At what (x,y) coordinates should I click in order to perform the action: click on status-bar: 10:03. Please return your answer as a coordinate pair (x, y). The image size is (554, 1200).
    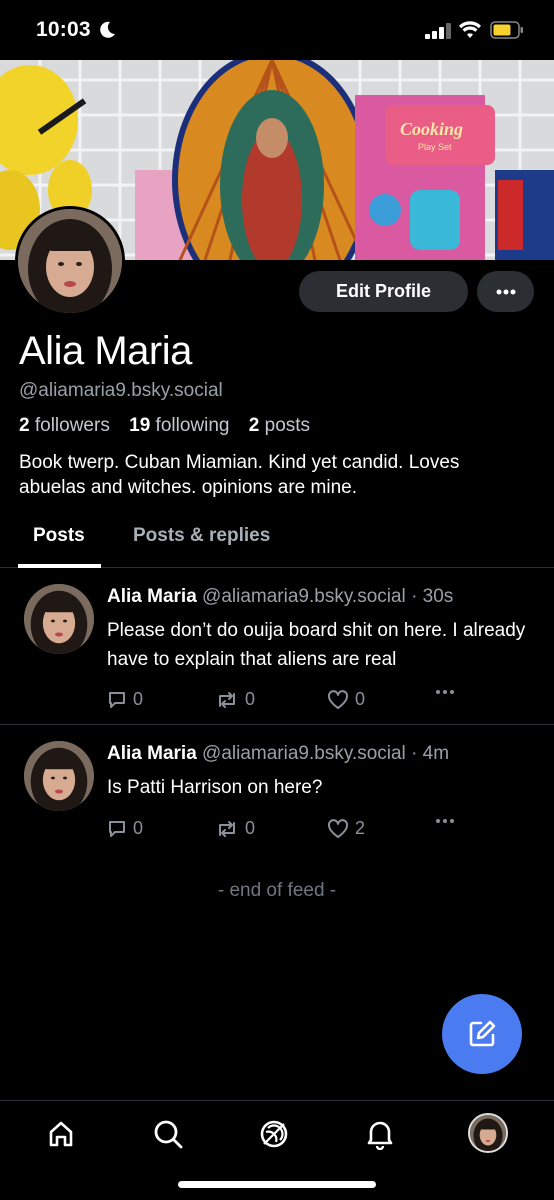
    Looking at the image, I should click on (277, 30).